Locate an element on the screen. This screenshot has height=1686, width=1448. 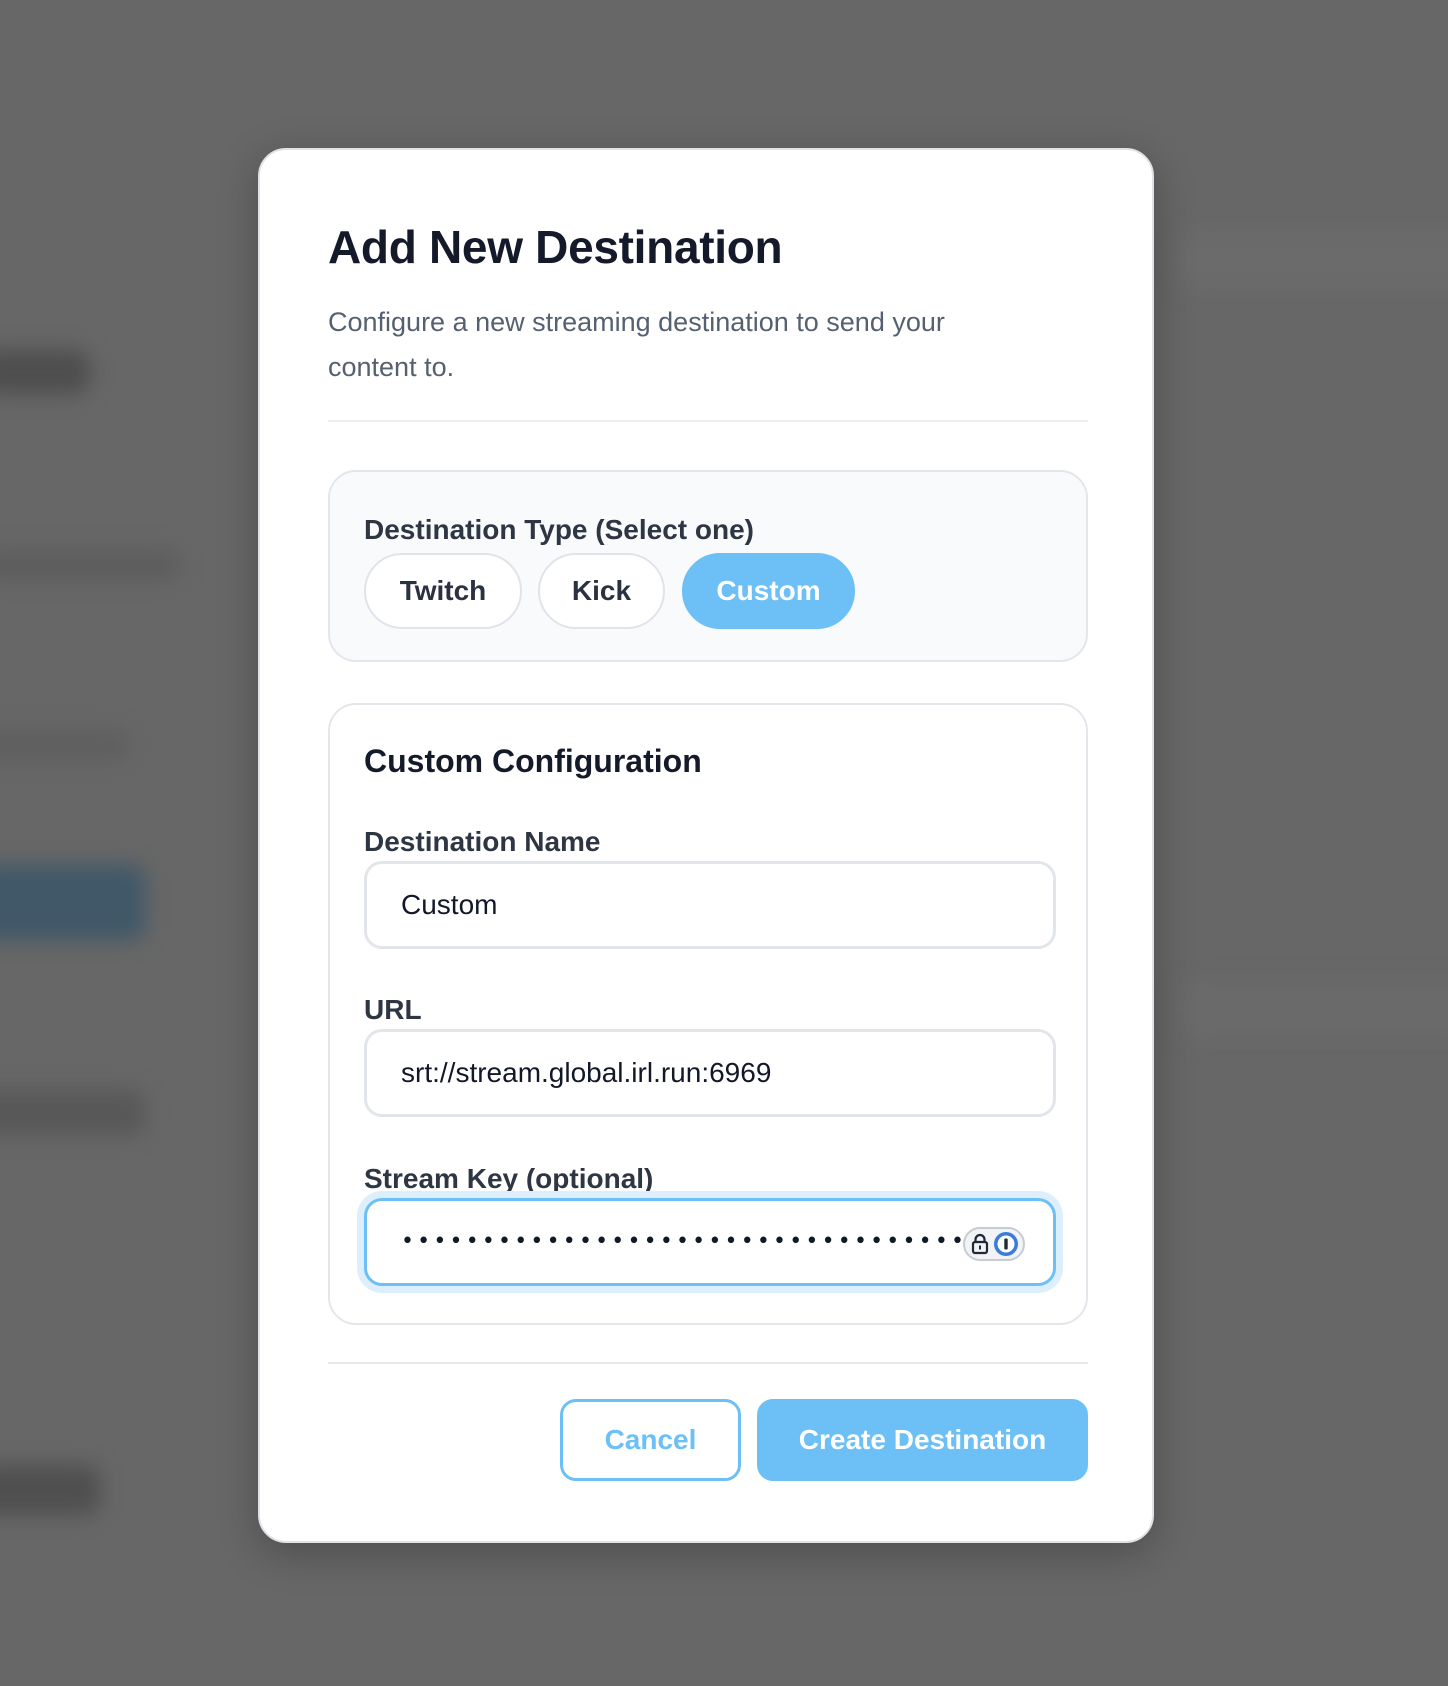
stream-key-masked-value: •••••••••••••••••••••••••••••••••••••• is located at coordinates (708, 1241).